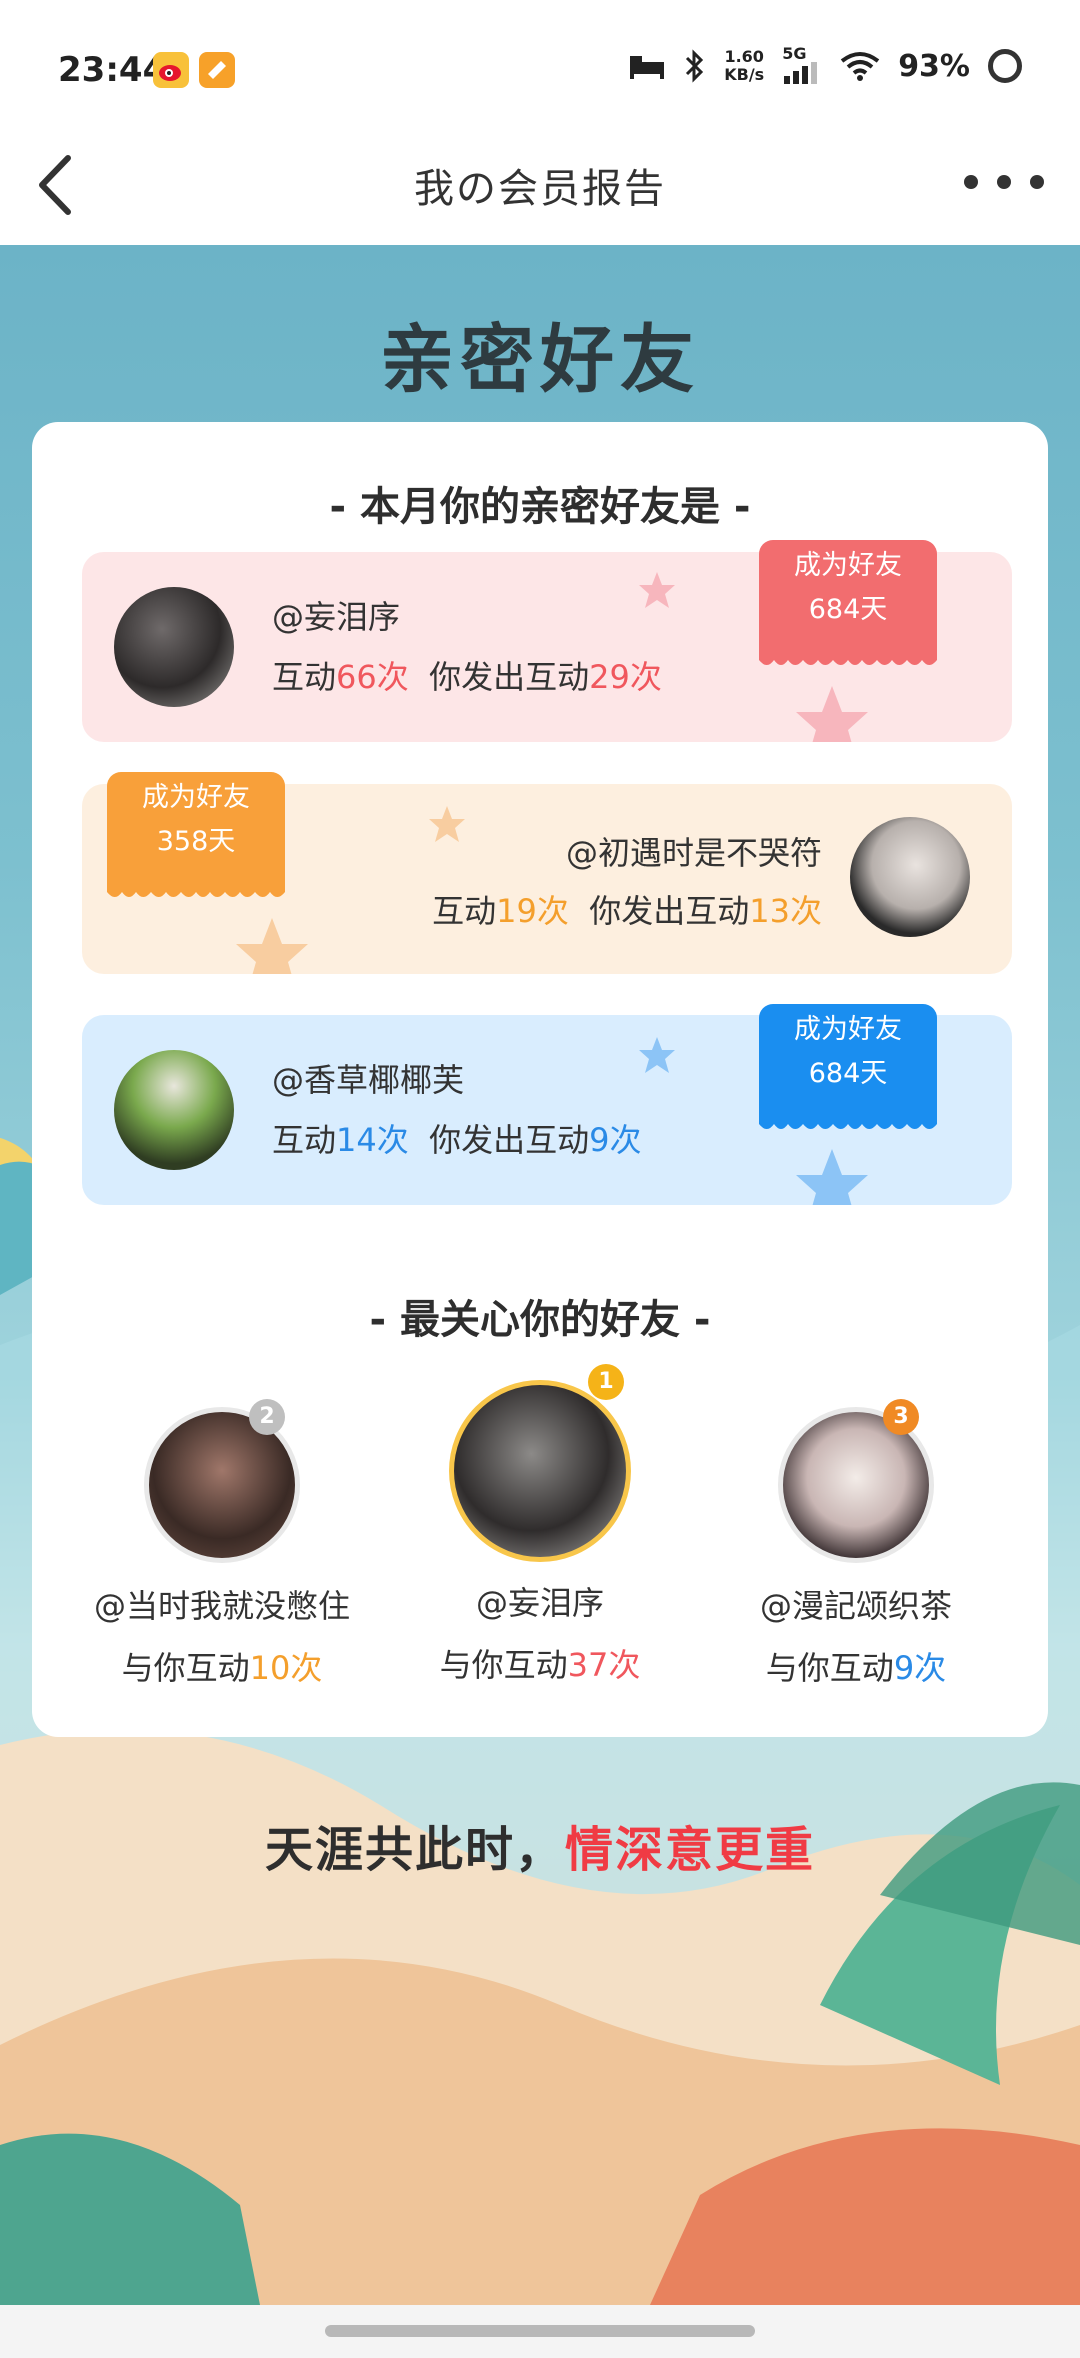 The height and width of the screenshot is (2358, 1080). Describe the element at coordinates (901, 1417) in the screenshot. I see `medal-3-icon: 3` at that location.